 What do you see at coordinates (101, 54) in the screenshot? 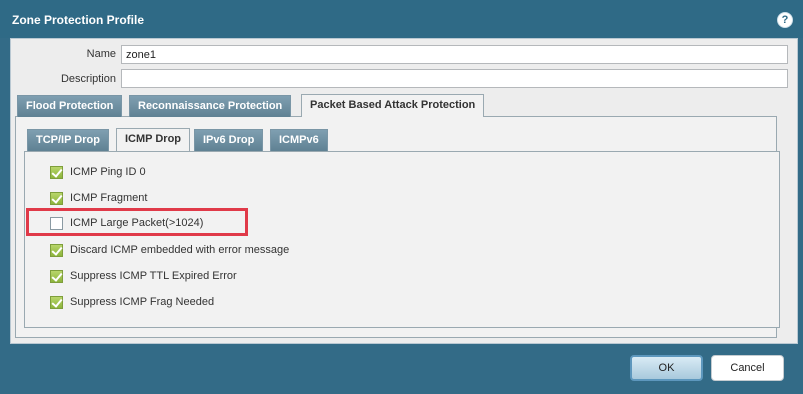
I see `name-label: Name` at bounding box center [101, 54].